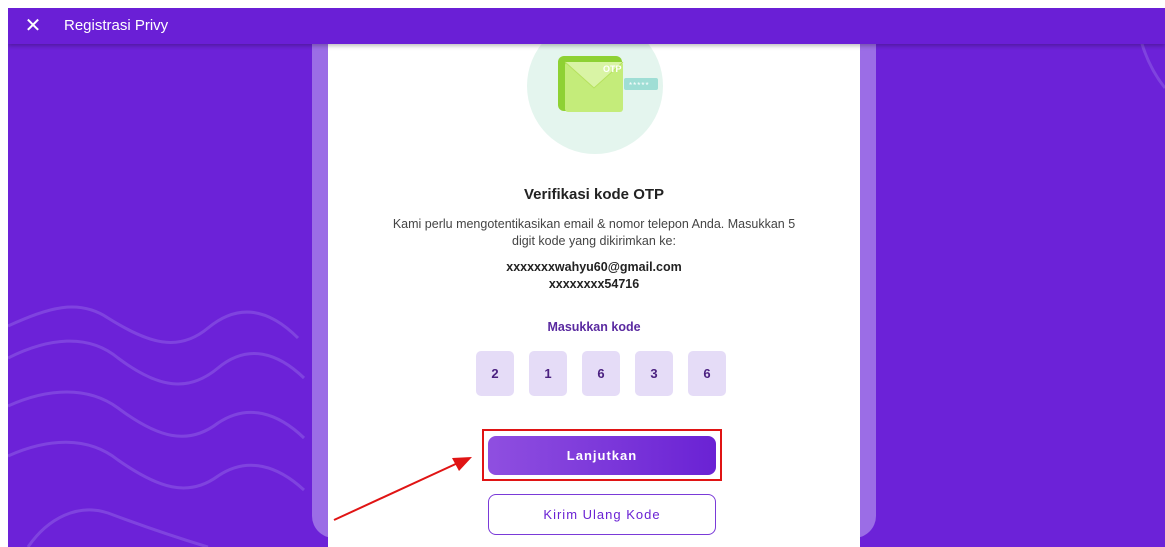 The height and width of the screenshot is (547, 1165). What do you see at coordinates (601, 373) in the screenshot?
I see `otp-digit-3: 6` at bounding box center [601, 373].